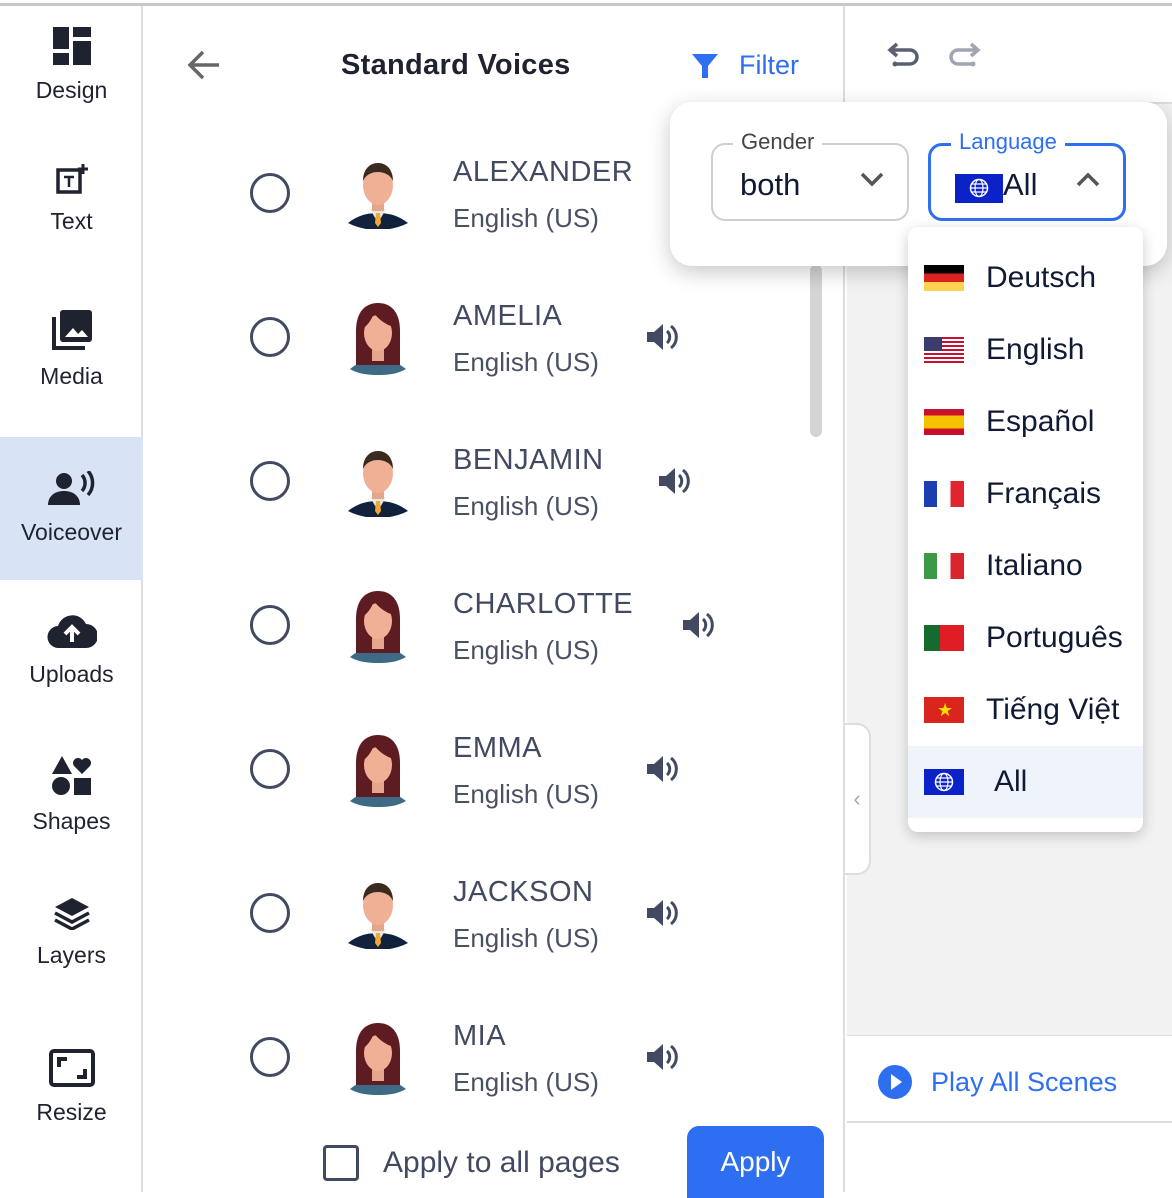  What do you see at coordinates (485, 337) in the screenshot?
I see `voice-row: AMELIA English (US)` at bounding box center [485, 337].